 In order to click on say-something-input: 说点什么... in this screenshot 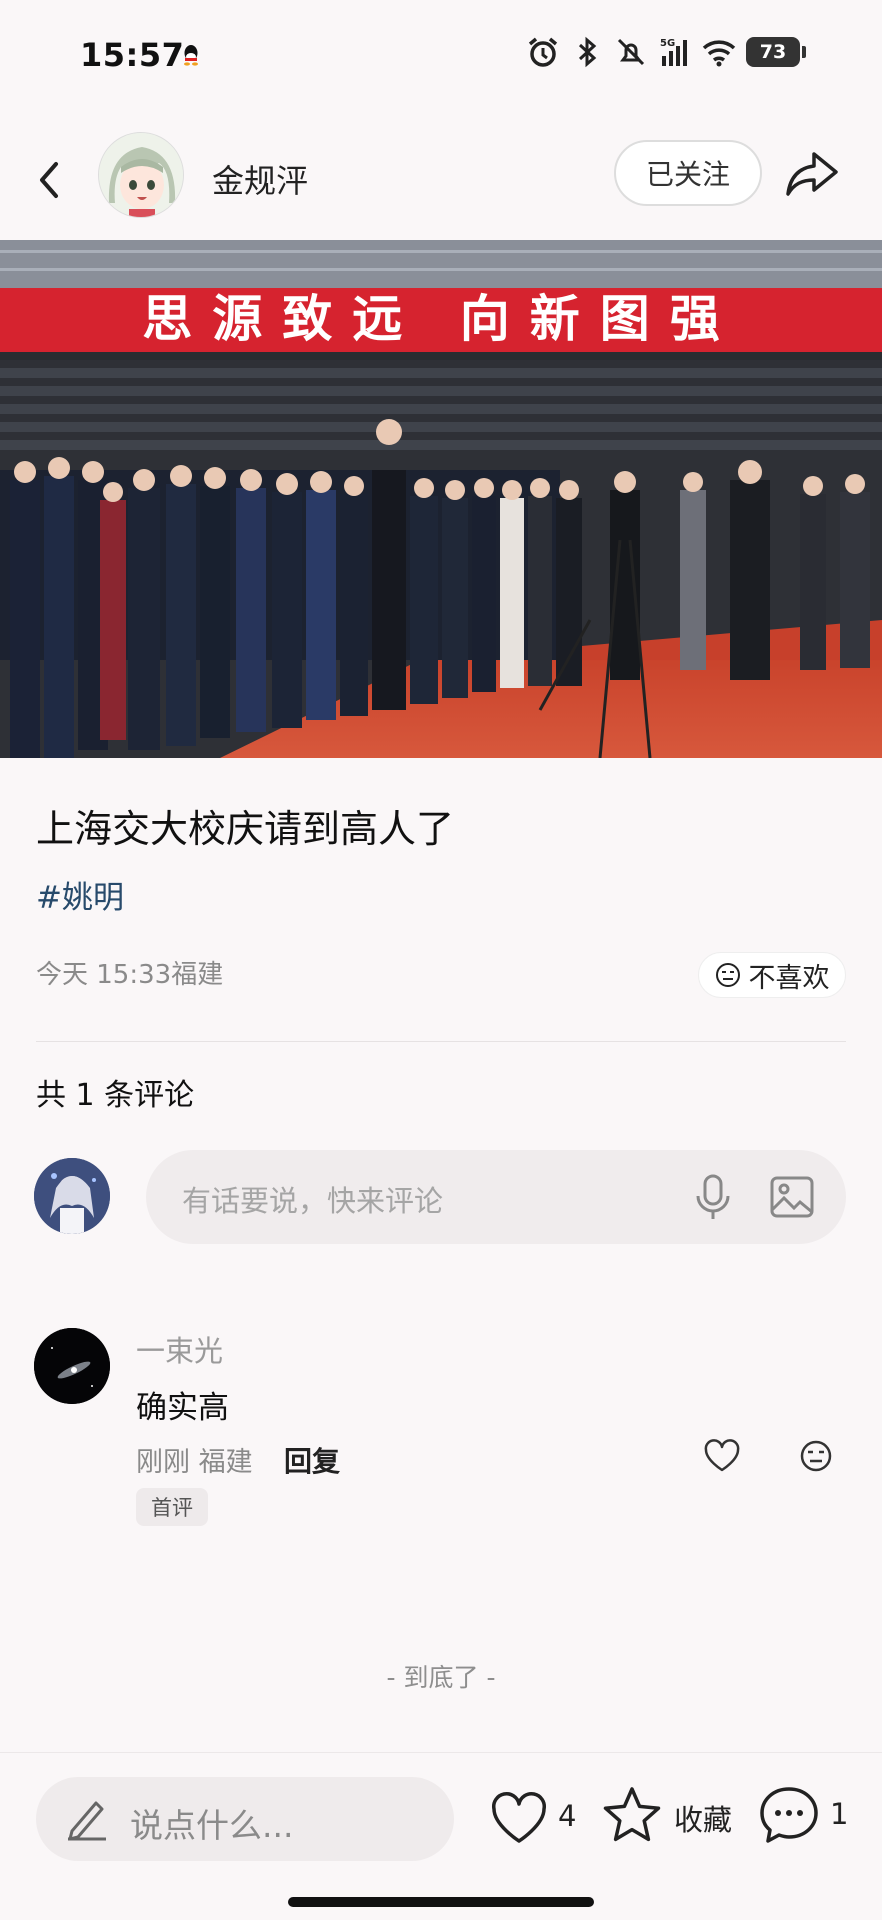, I will do `click(245, 1819)`.